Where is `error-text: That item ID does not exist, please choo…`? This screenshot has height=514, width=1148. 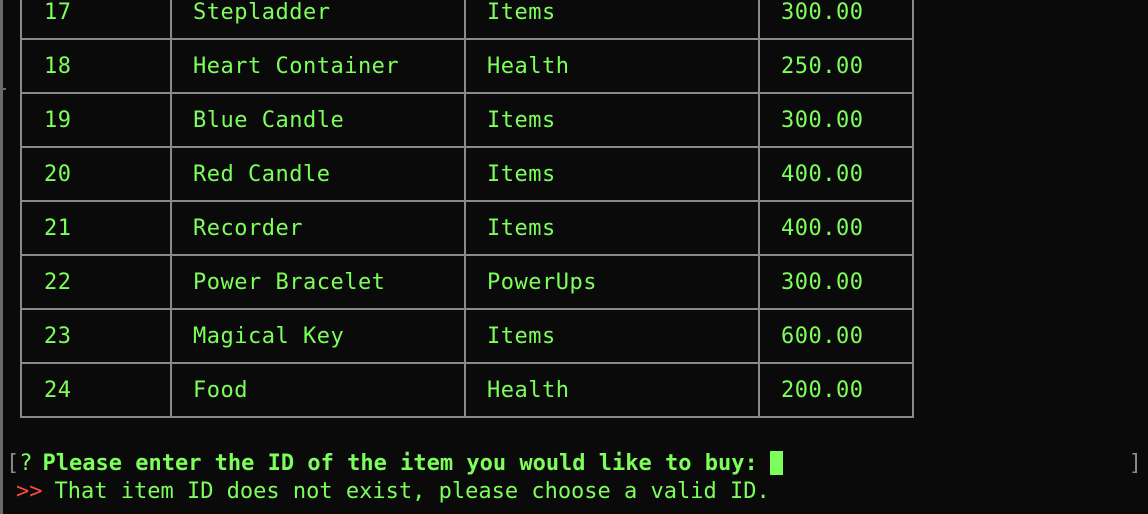 error-text: That item ID does not exist, please choo… is located at coordinates (412, 491).